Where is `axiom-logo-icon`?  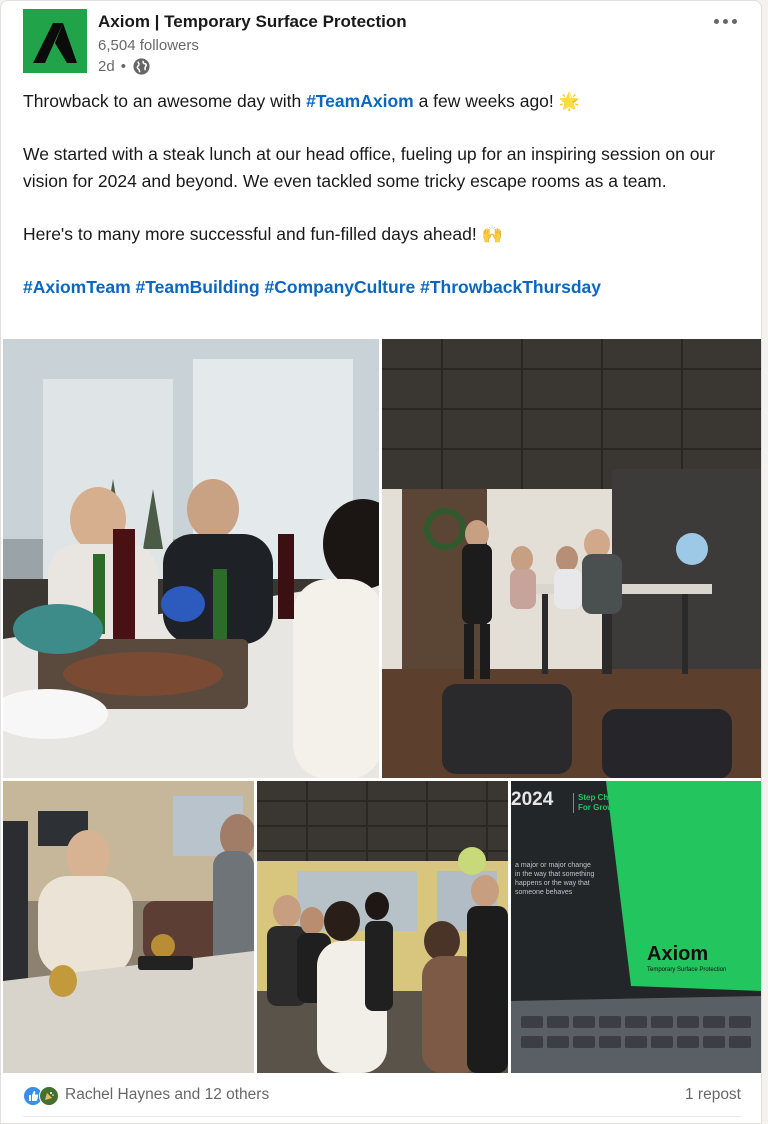
axiom-logo-icon is located at coordinates (55, 41).